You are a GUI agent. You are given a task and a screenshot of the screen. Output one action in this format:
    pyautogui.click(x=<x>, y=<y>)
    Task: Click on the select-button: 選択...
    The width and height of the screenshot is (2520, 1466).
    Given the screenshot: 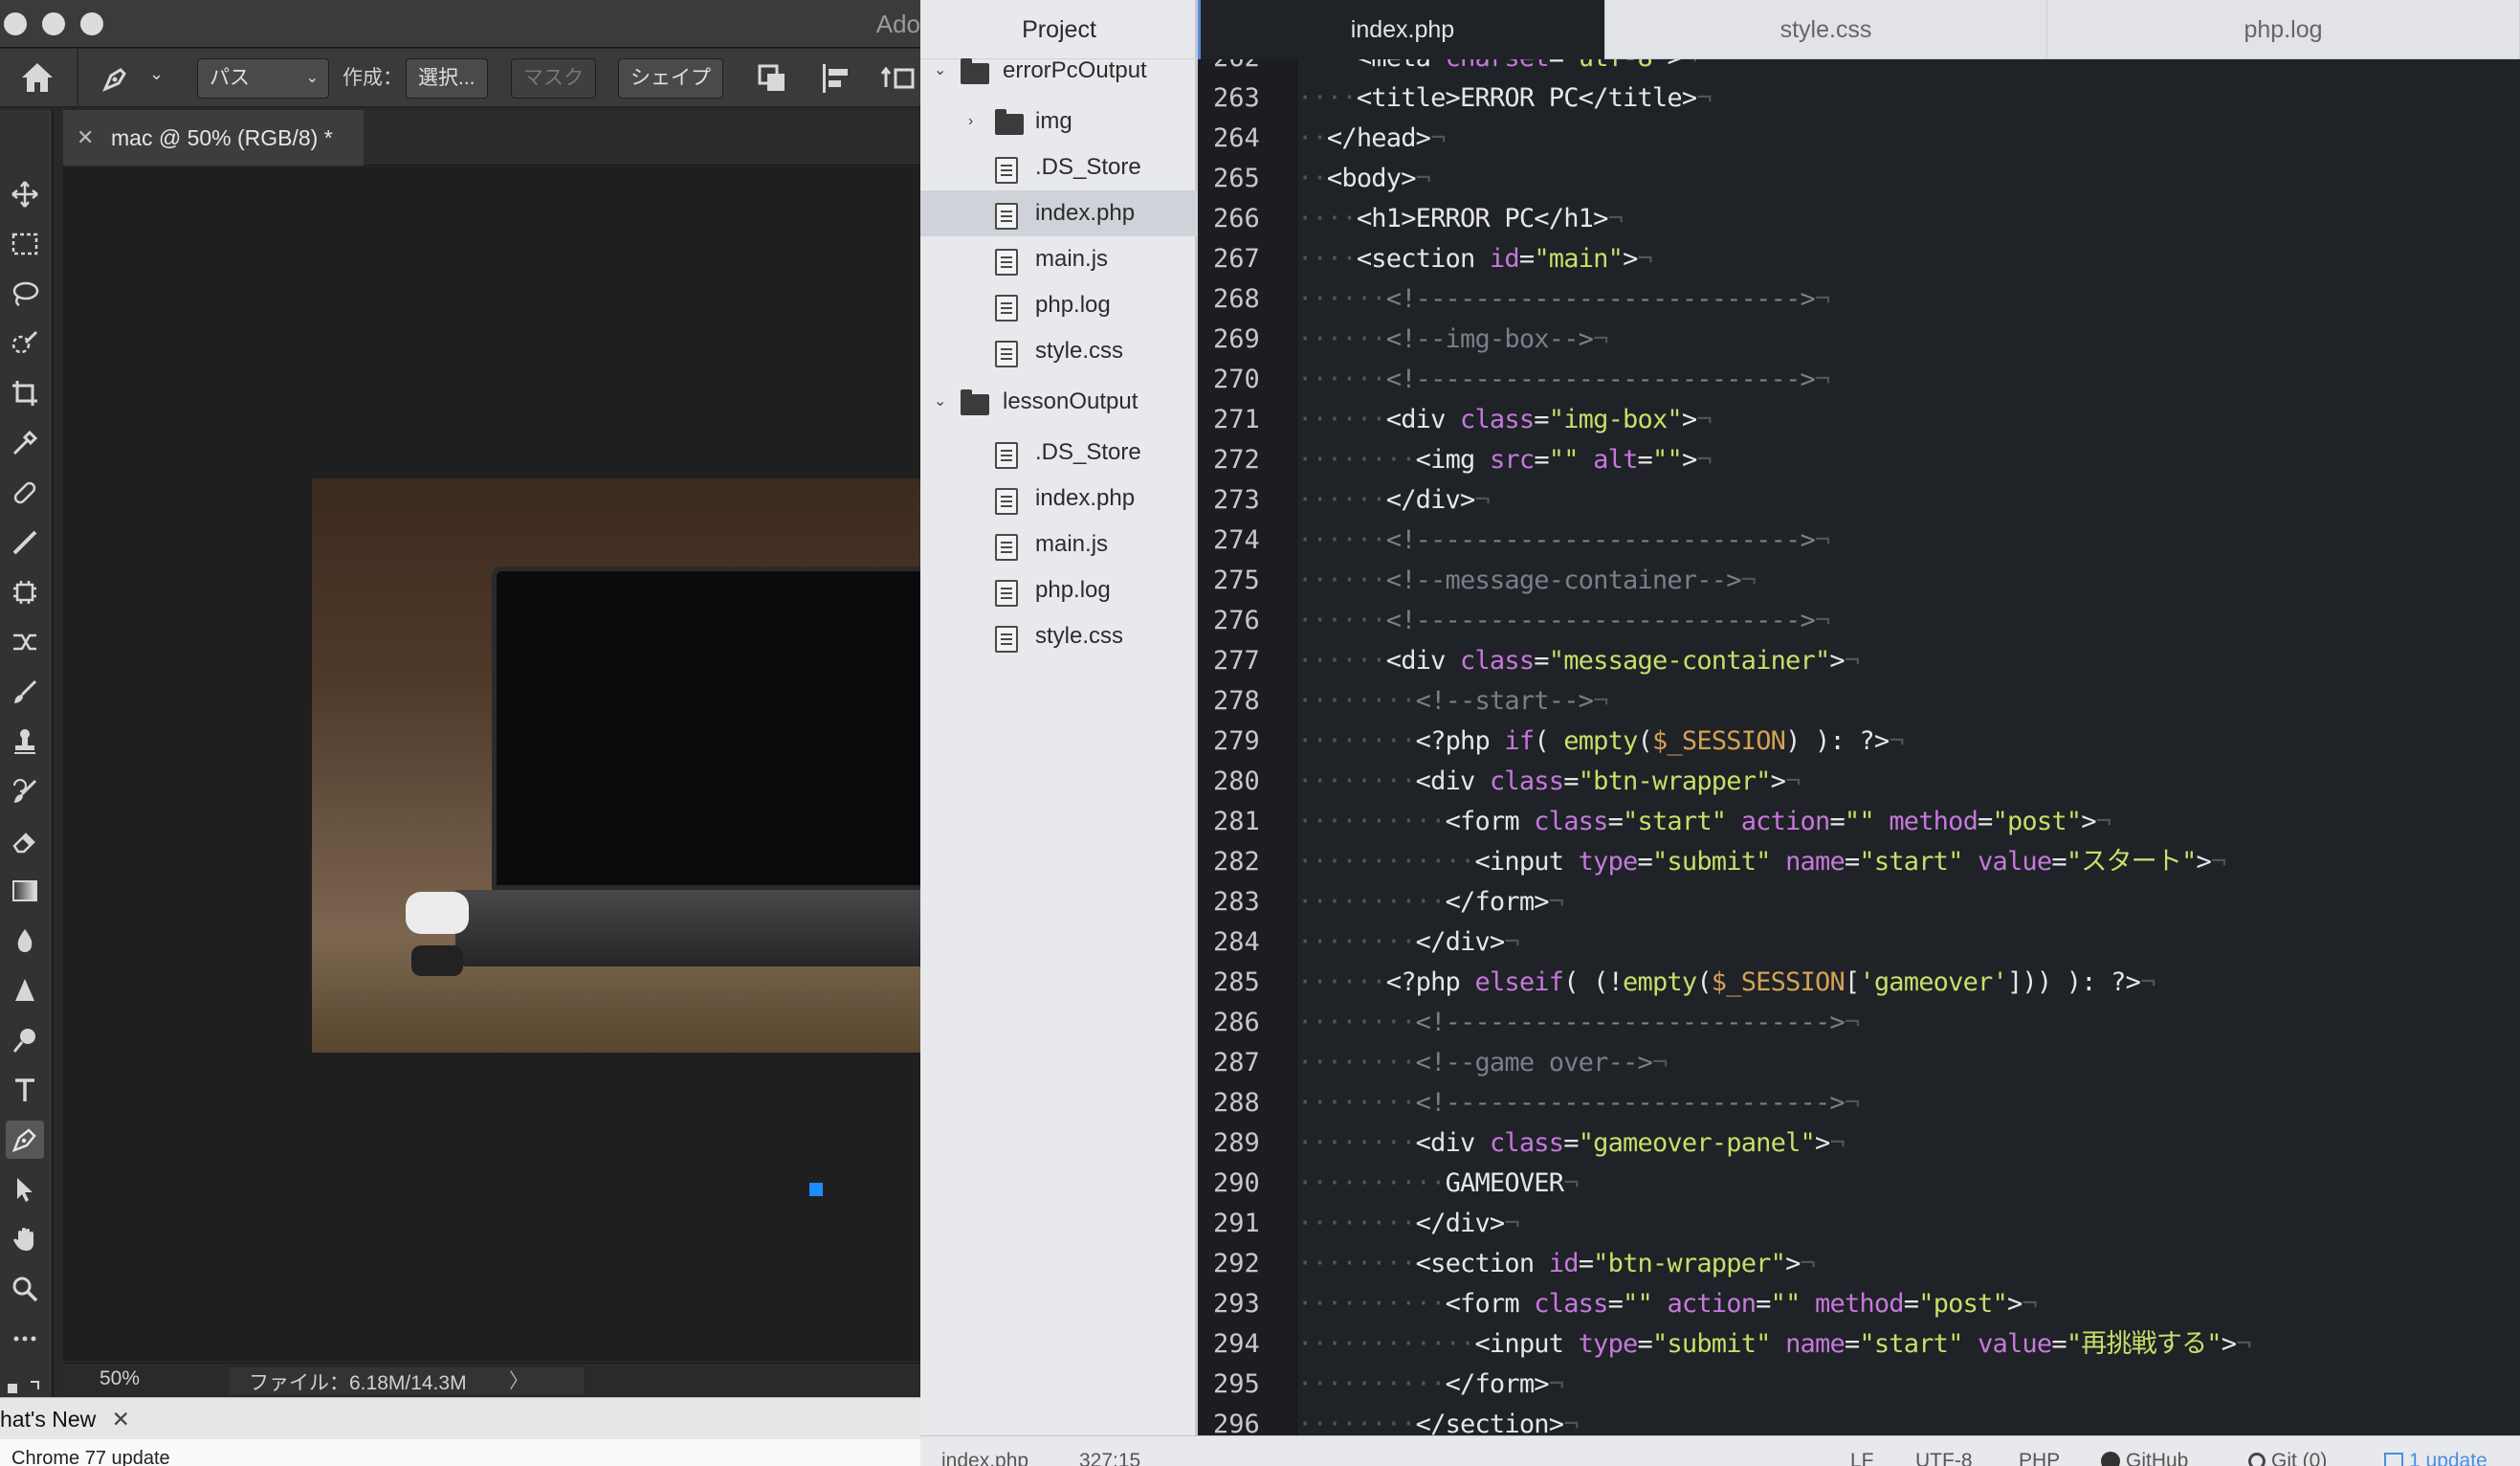 What is the action you would take?
    pyautogui.click(x=447, y=79)
    